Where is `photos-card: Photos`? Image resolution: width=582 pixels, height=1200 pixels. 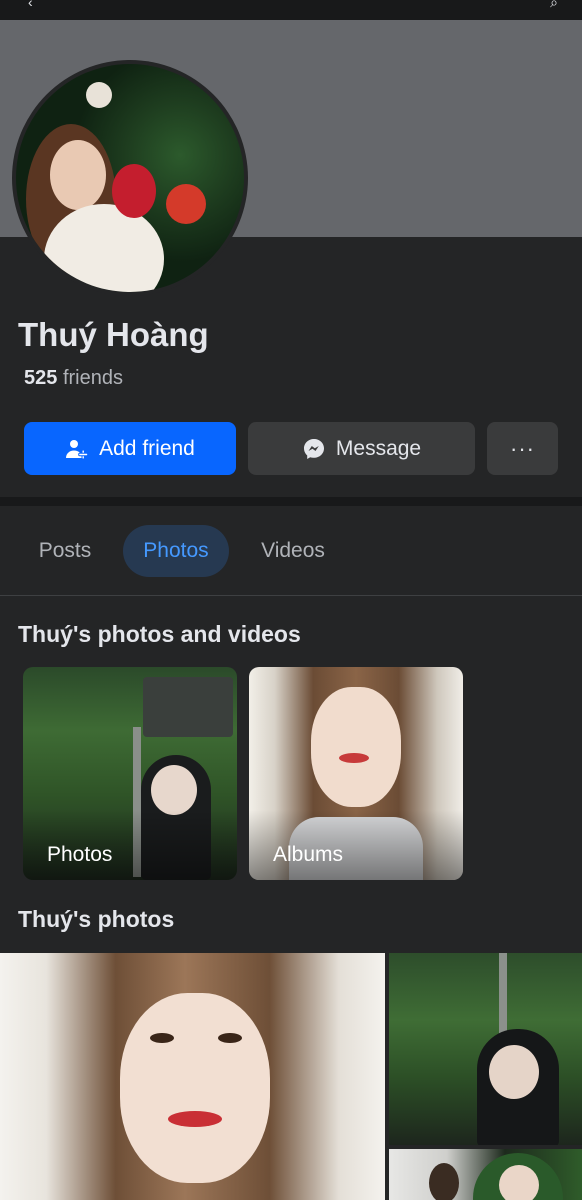 photos-card: Photos is located at coordinates (130, 773).